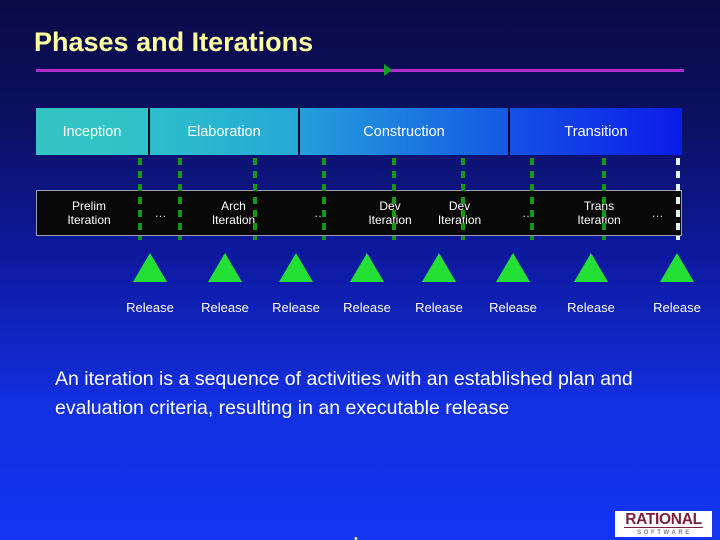 This screenshot has width=720, height=540. What do you see at coordinates (360, 70) in the screenshot?
I see `title-divider-rule` at bounding box center [360, 70].